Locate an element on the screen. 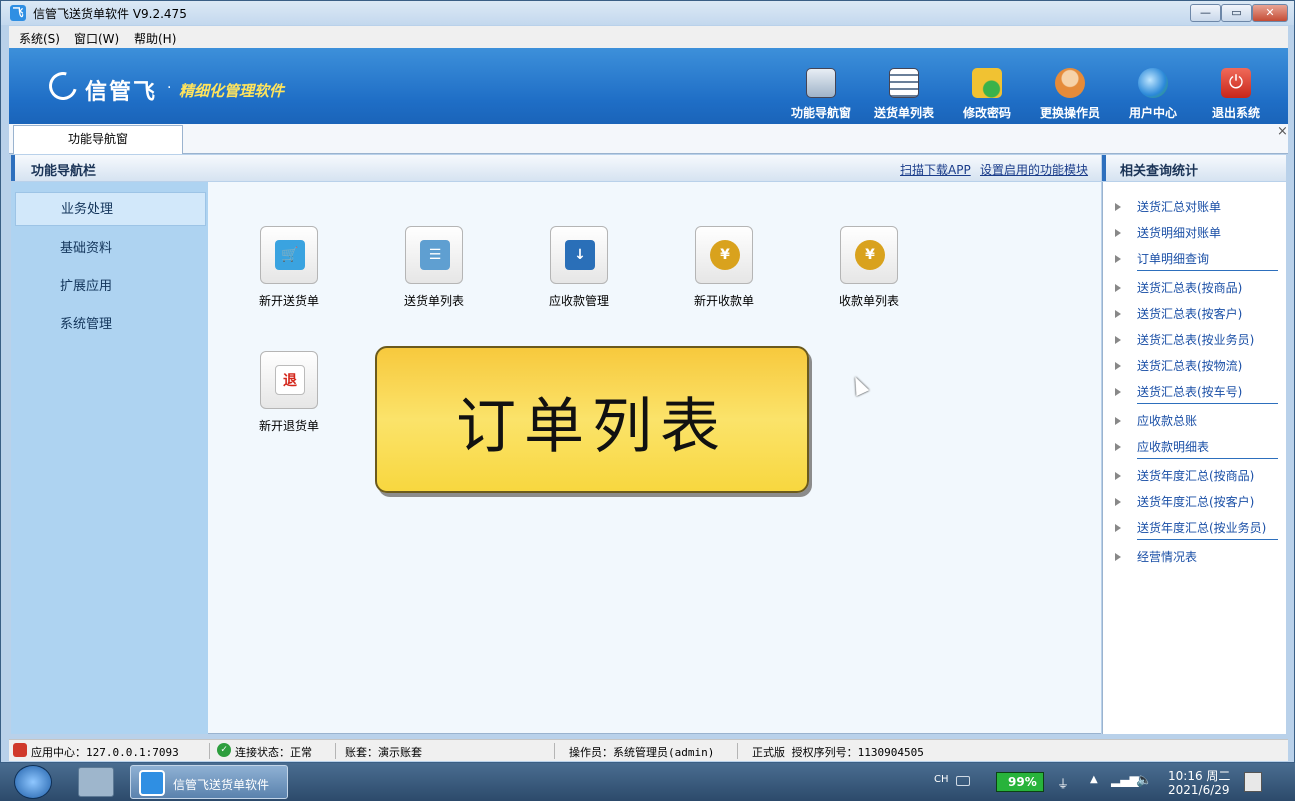 The width and height of the screenshot is (1295, 801). return-icon: 退 is located at coordinates (289, 380).